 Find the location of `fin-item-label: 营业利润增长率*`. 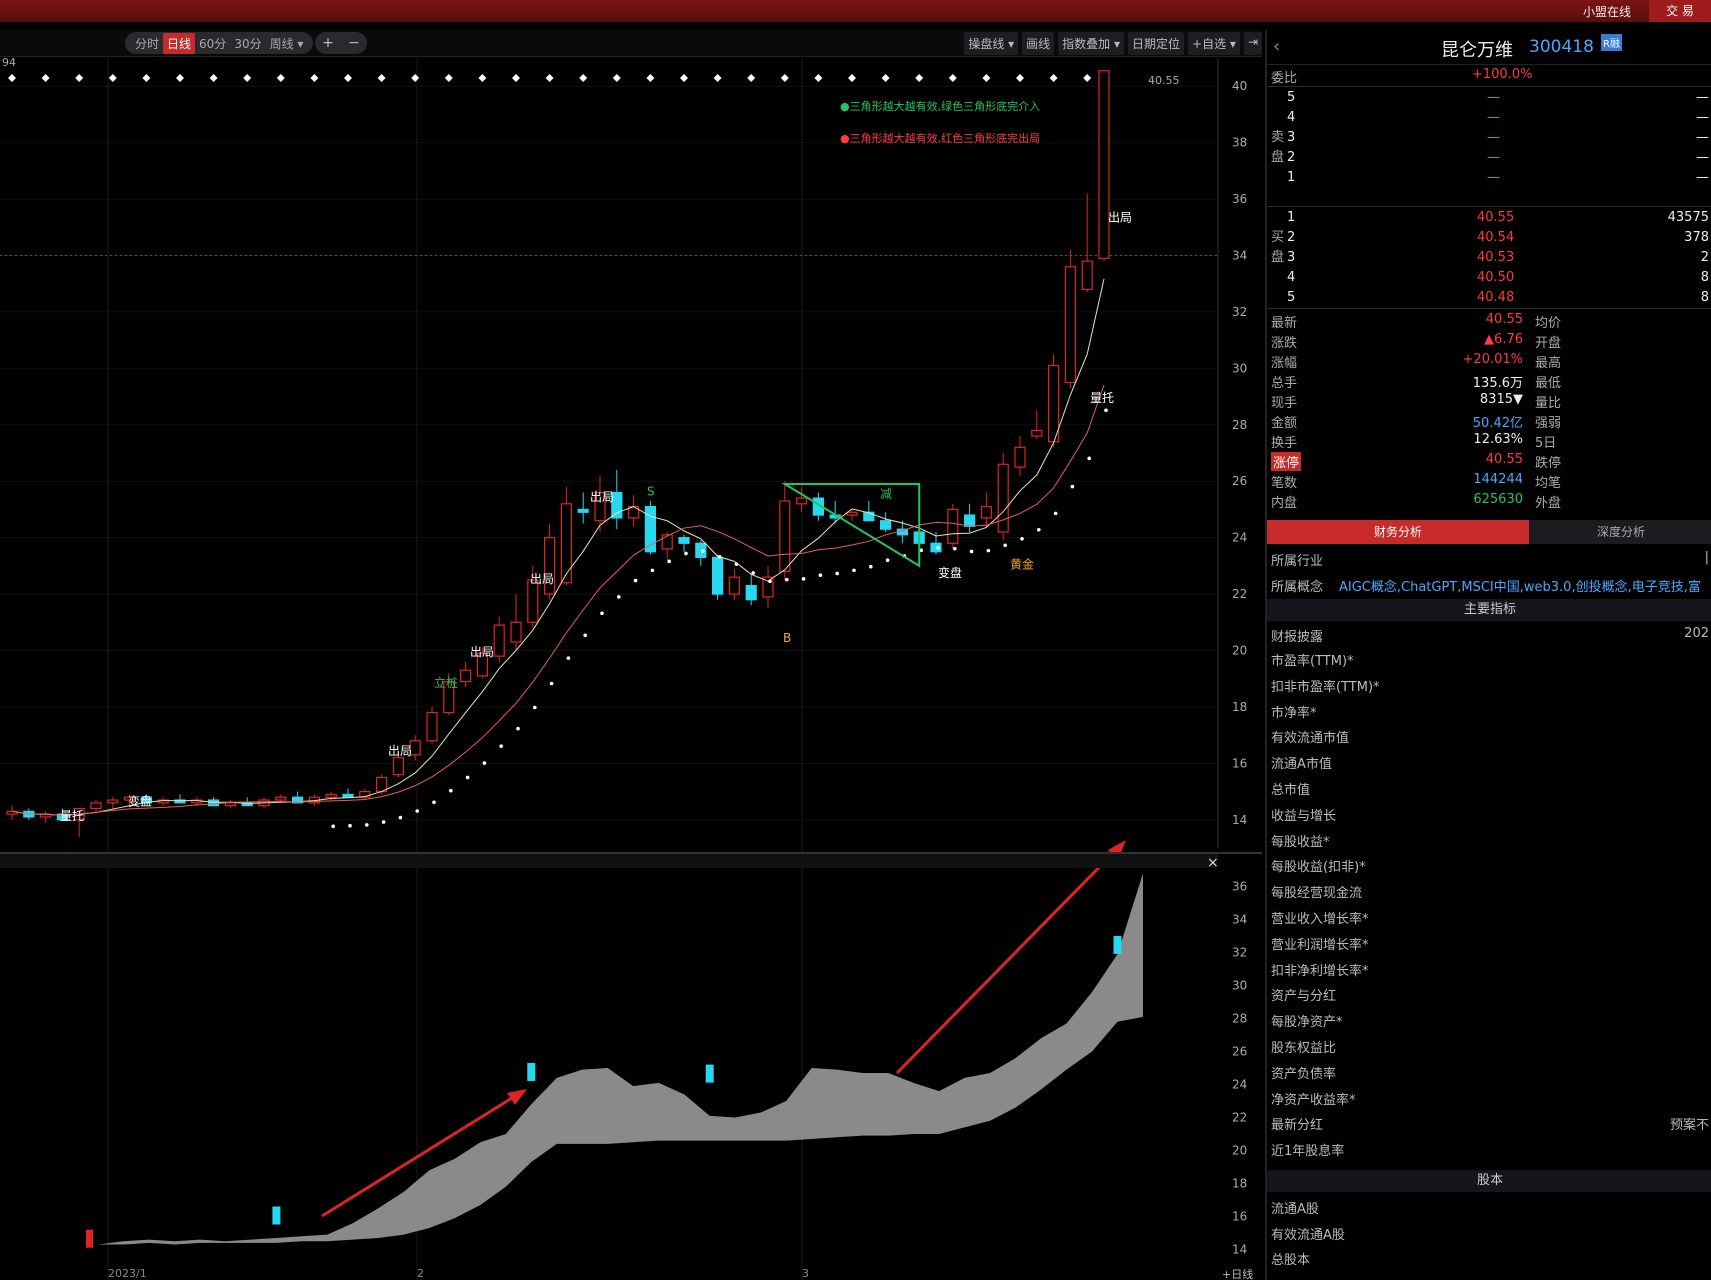

fin-item-label: 营业利润增长率* is located at coordinates (1320, 945).